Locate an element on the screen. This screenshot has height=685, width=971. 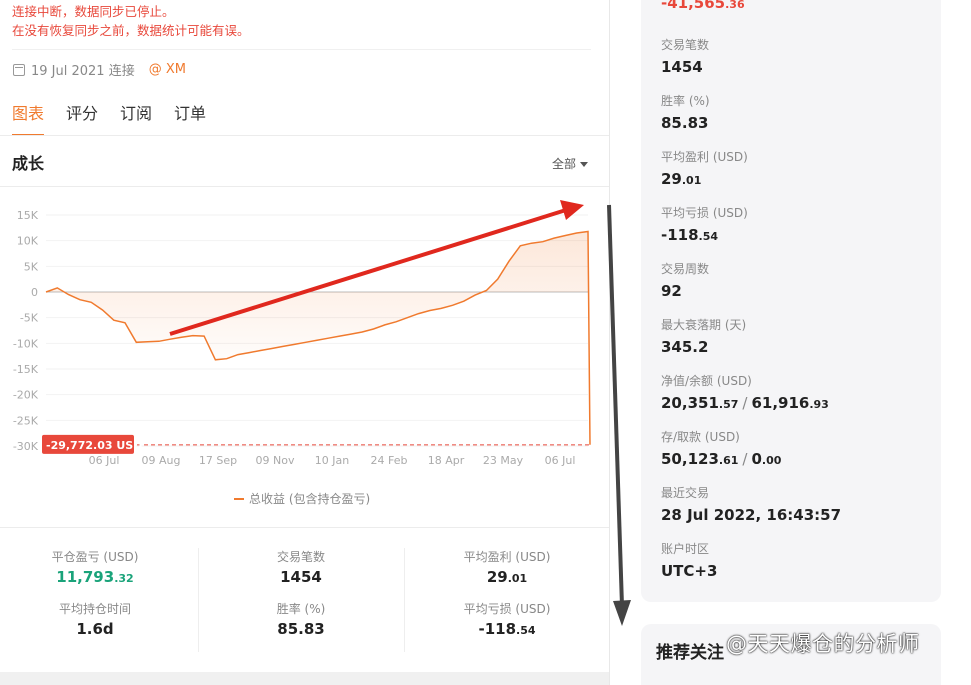
watermark-text: @天天爆仓的分析师 is located at coordinates (823, 644).